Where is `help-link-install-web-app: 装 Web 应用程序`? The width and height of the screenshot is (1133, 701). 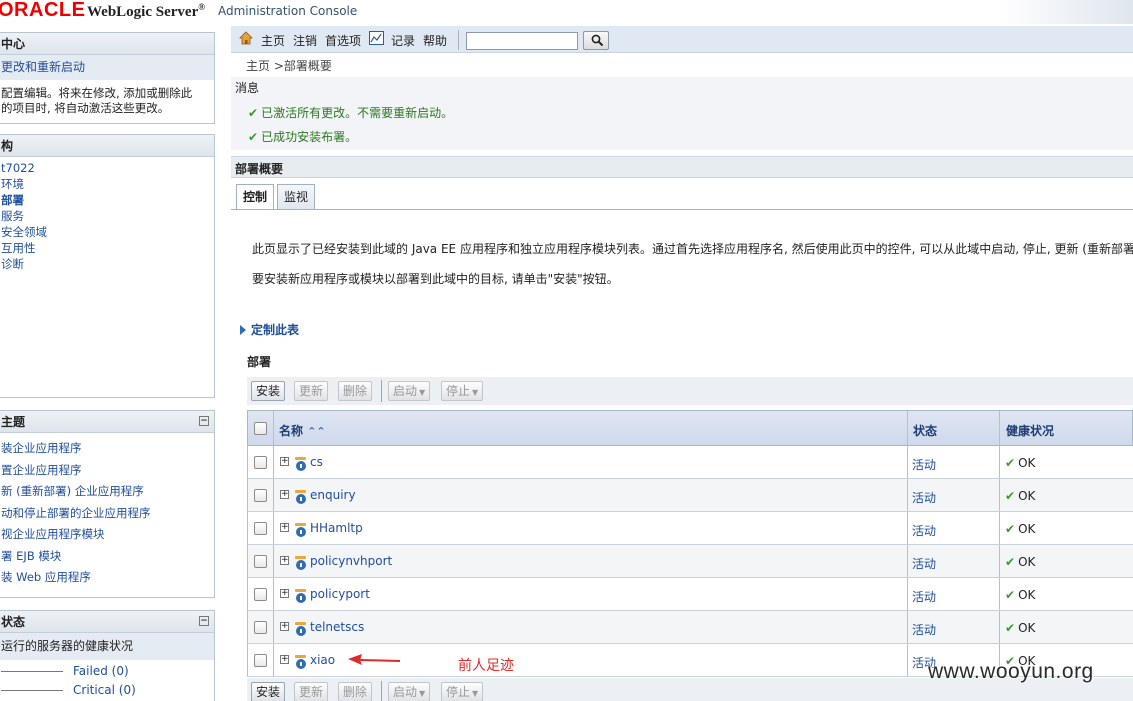
help-link-install-web-app: 装 Web 应用程序 is located at coordinates (107, 578).